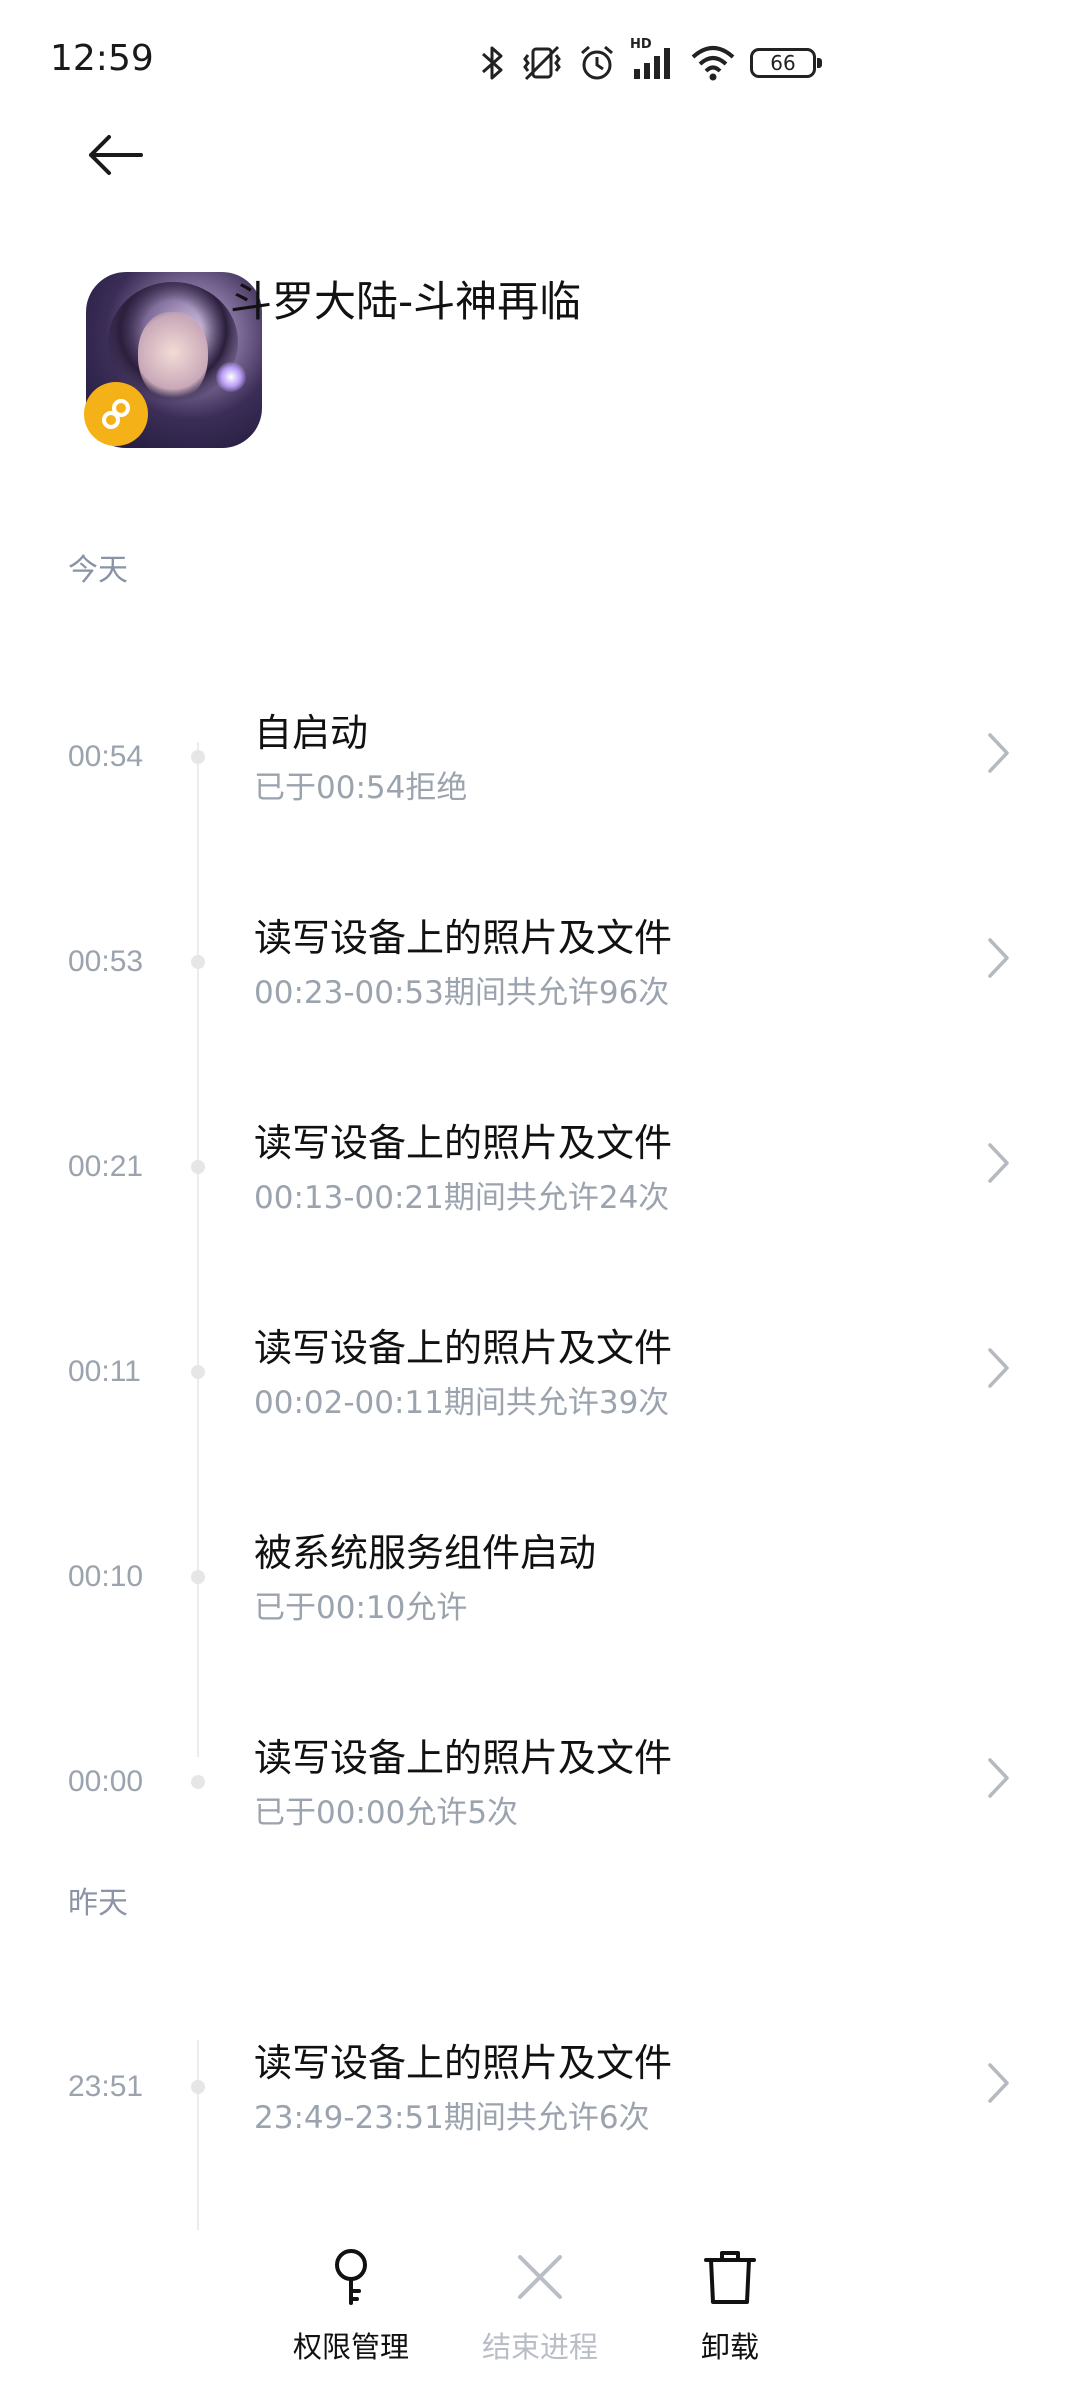  What do you see at coordinates (386, 1813) in the screenshot?
I see `event-subtitle: 已于00:00允许5次` at bounding box center [386, 1813].